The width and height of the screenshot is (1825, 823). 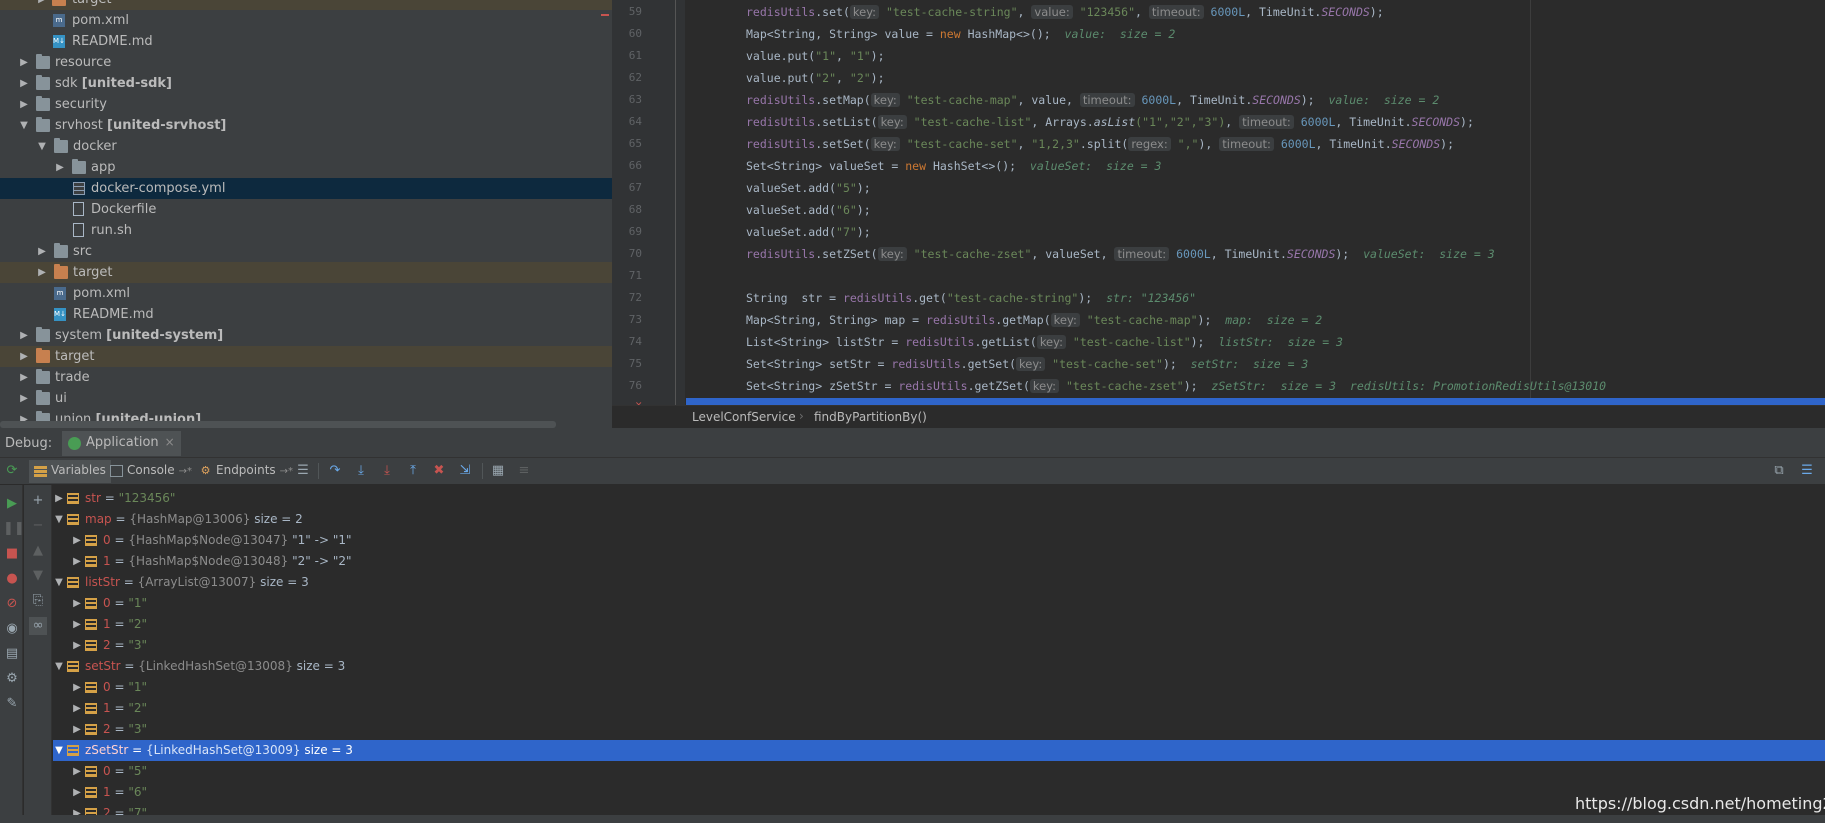 I want to click on pin-tab-icon: ✎, so click(x=12, y=704).